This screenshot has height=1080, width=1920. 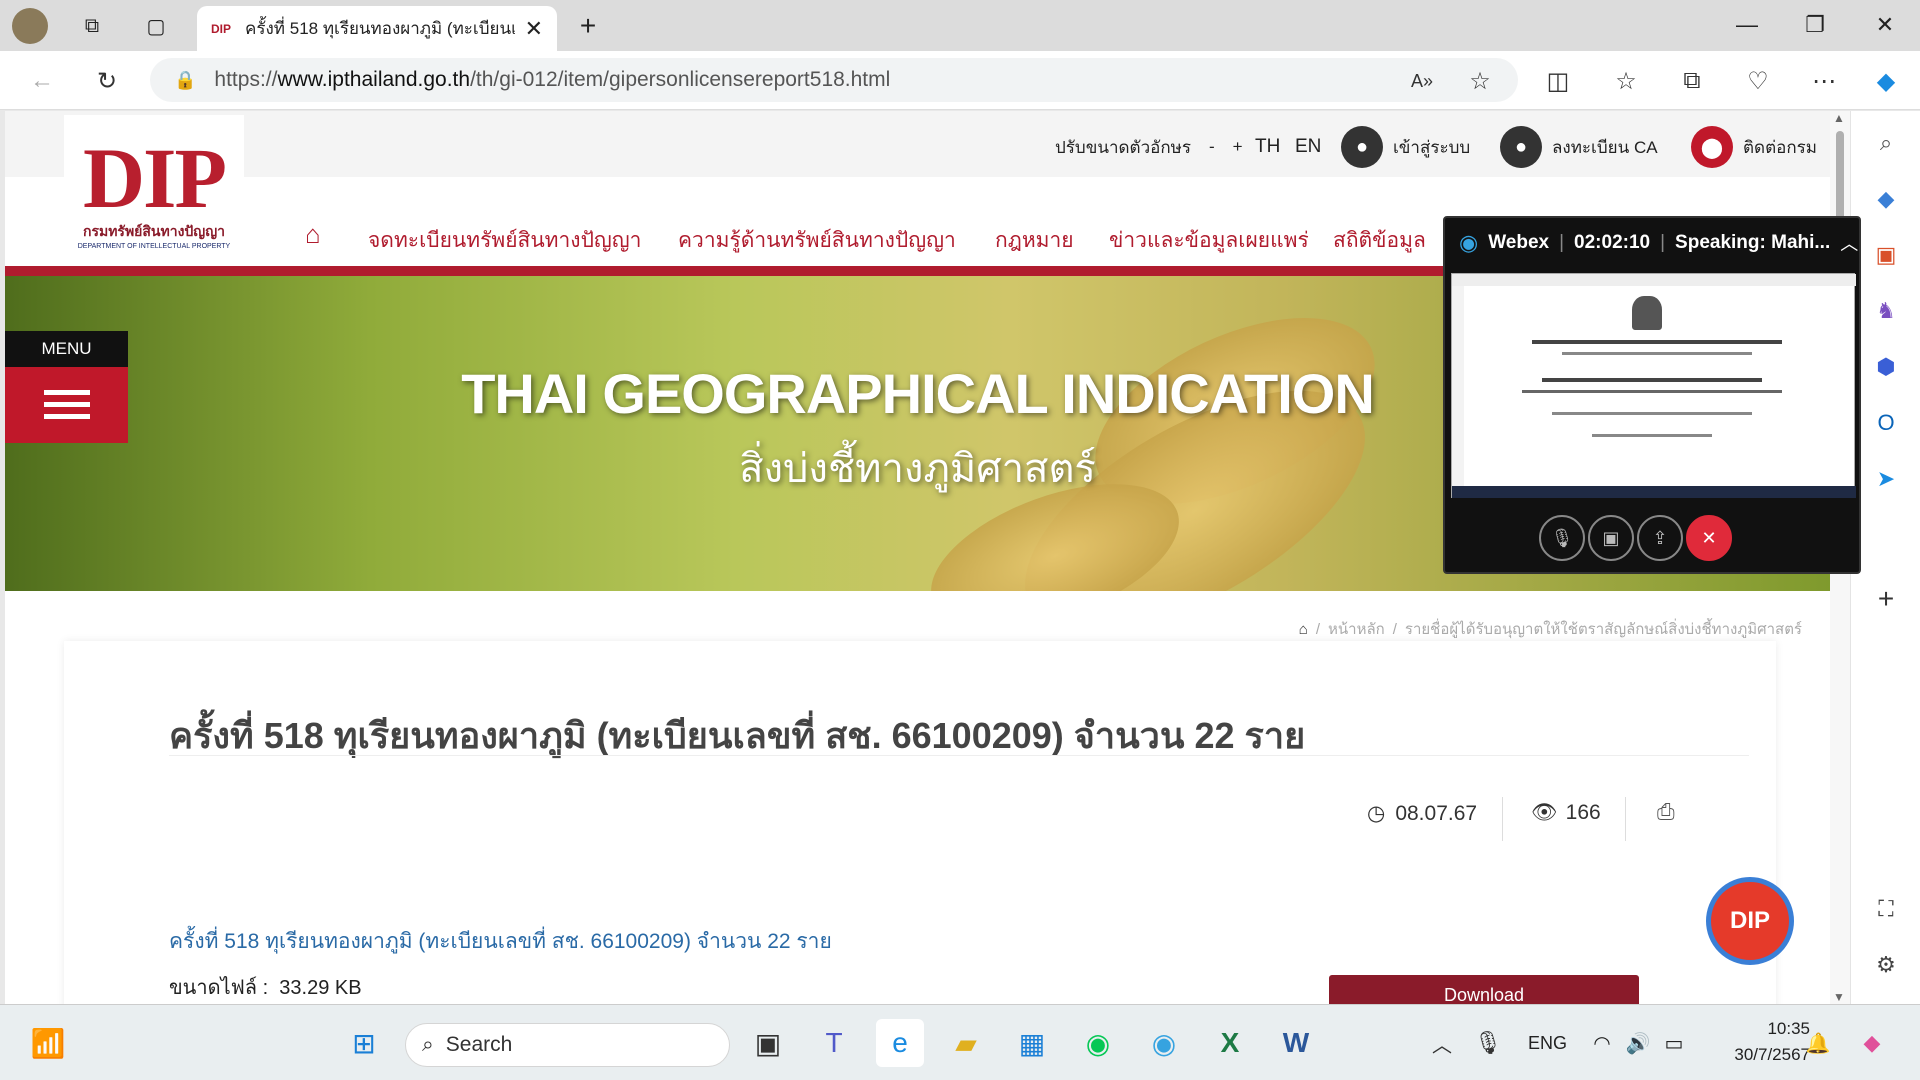 What do you see at coordinates (313, 234) in the screenshot?
I see `home-icon: ⌂` at bounding box center [313, 234].